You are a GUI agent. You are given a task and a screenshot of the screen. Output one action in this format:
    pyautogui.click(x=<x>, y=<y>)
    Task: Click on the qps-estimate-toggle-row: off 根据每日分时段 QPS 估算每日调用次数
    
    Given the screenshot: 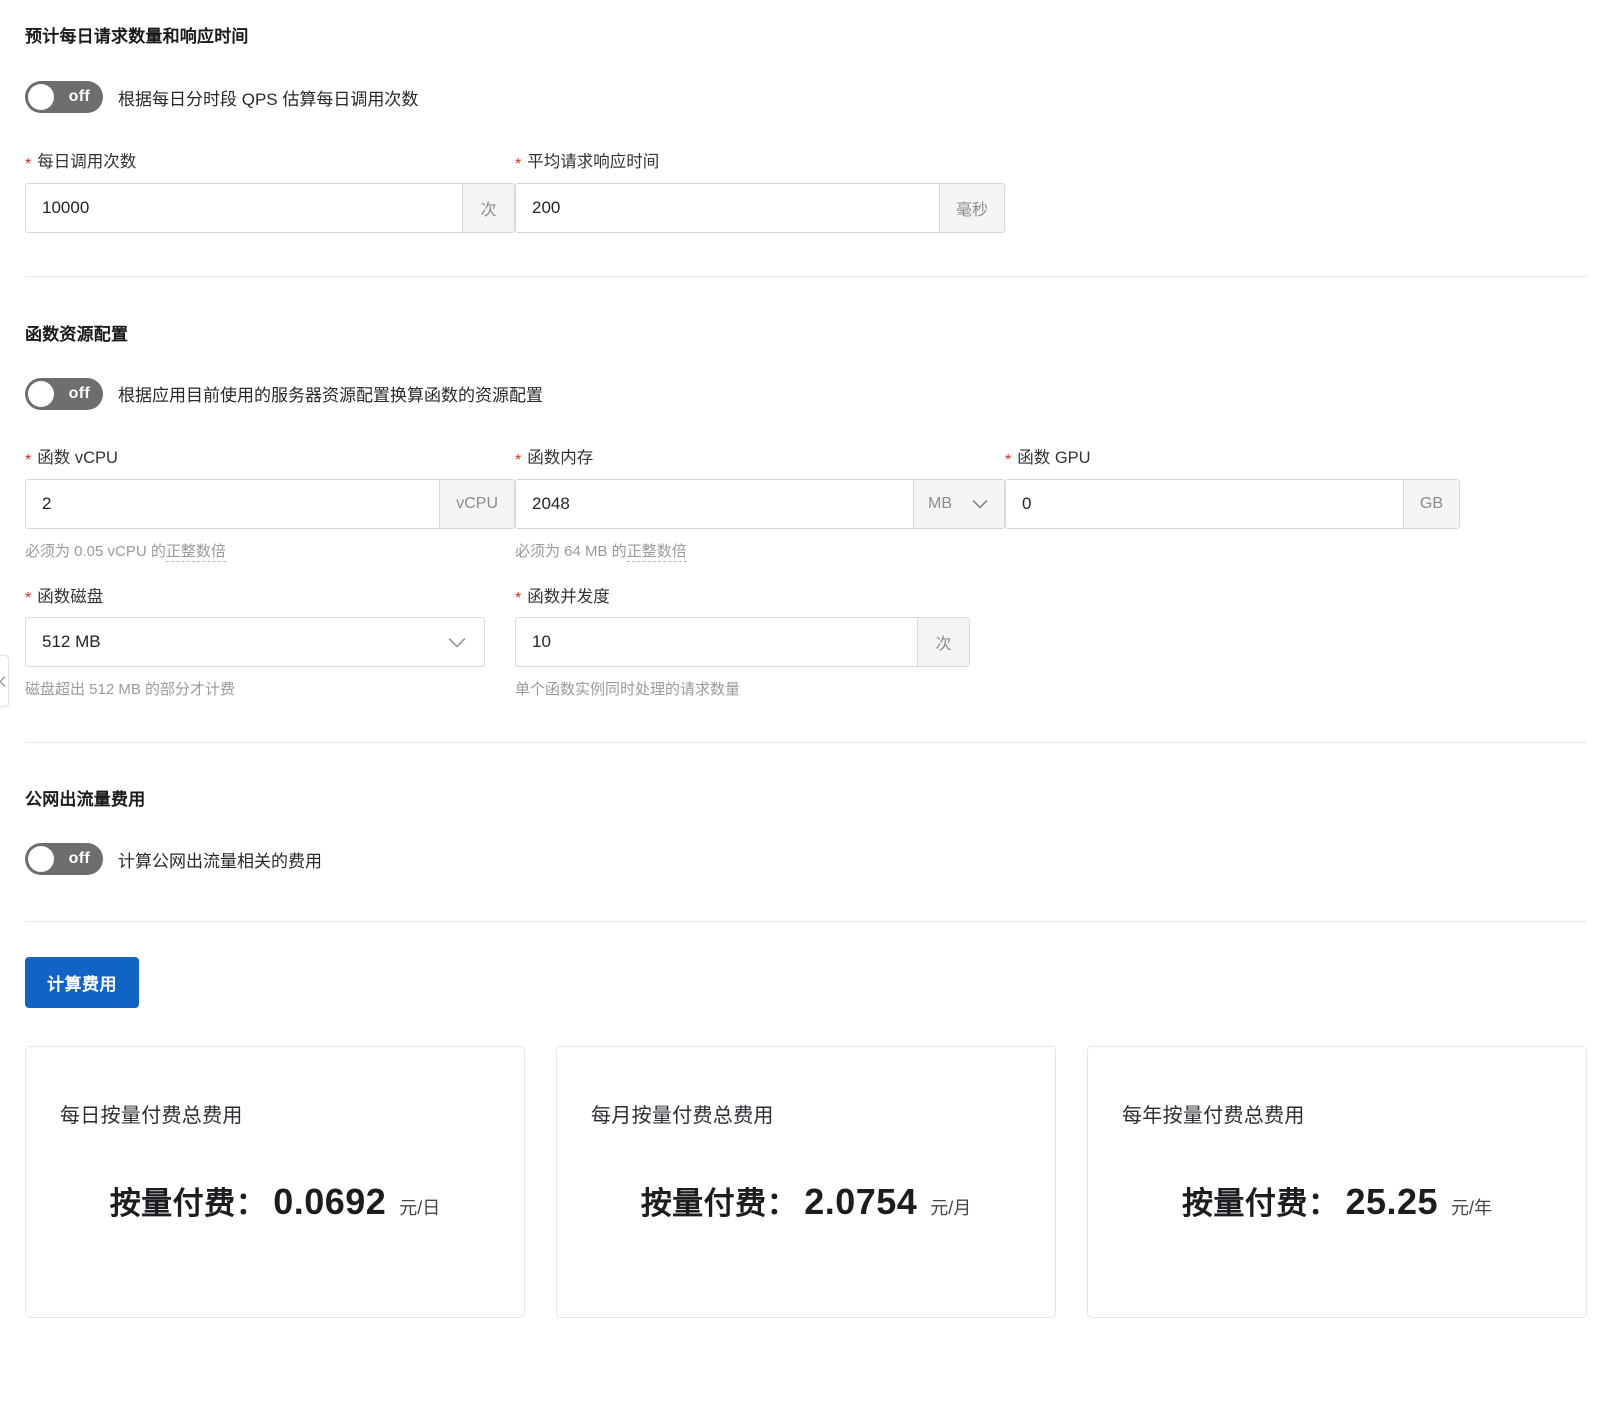 What is the action you would take?
    pyautogui.click(x=806, y=97)
    